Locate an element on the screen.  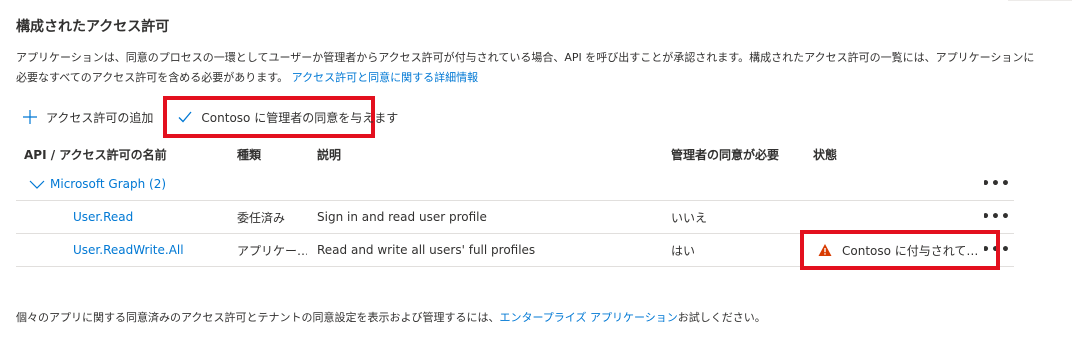
column-header-admin-consent: 管理者の同意が必要 is located at coordinates (741, 154).